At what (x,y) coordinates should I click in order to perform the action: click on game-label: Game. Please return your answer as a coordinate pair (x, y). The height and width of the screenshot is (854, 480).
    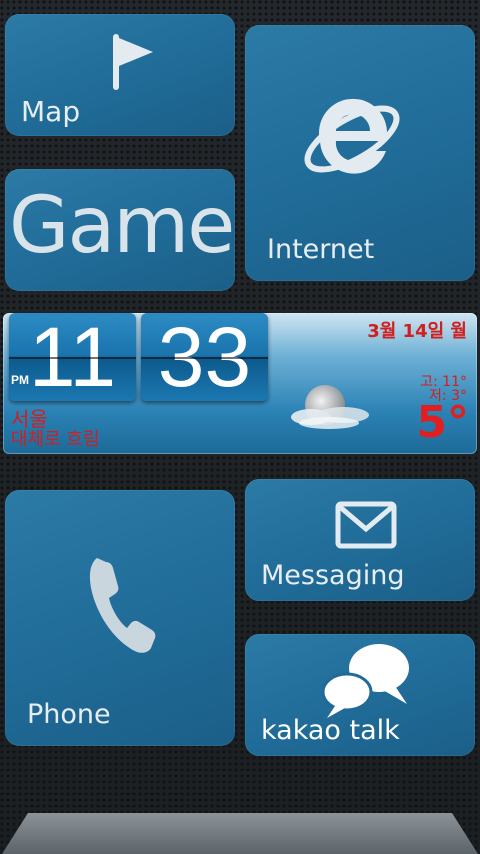
    Looking at the image, I should click on (122, 226).